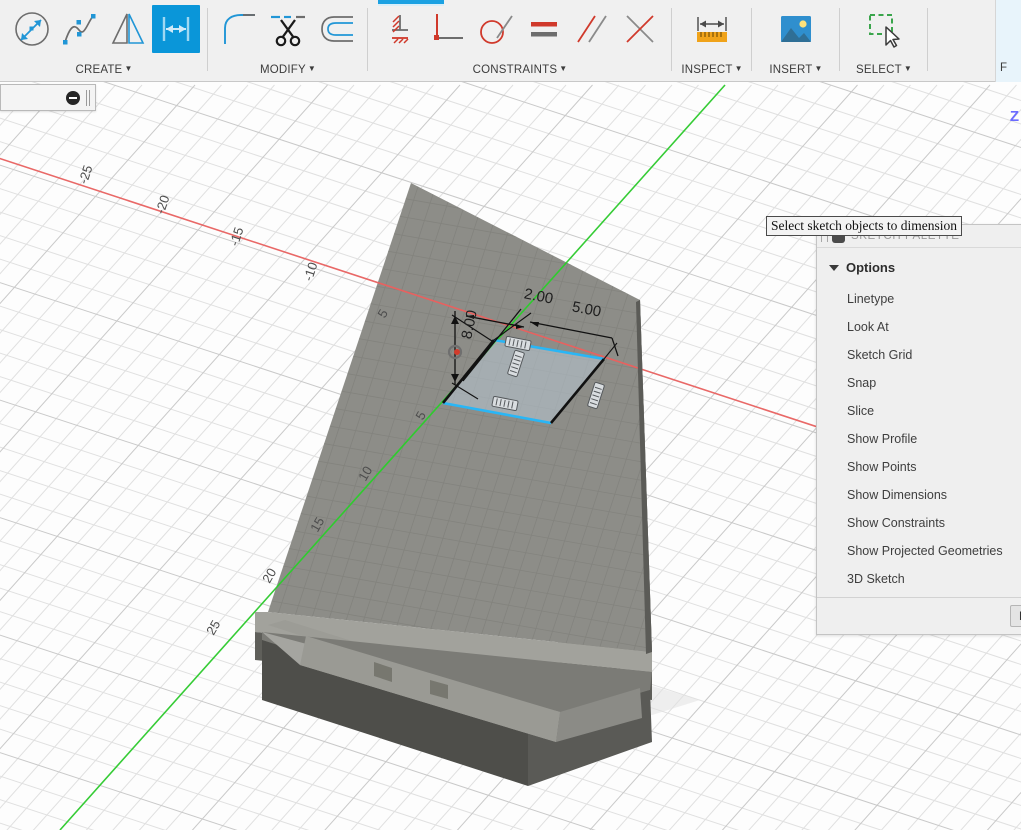 The image size is (1021, 830). What do you see at coordinates (640, 29) in the screenshot?
I see `constraint-midpoint-icon` at bounding box center [640, 29].